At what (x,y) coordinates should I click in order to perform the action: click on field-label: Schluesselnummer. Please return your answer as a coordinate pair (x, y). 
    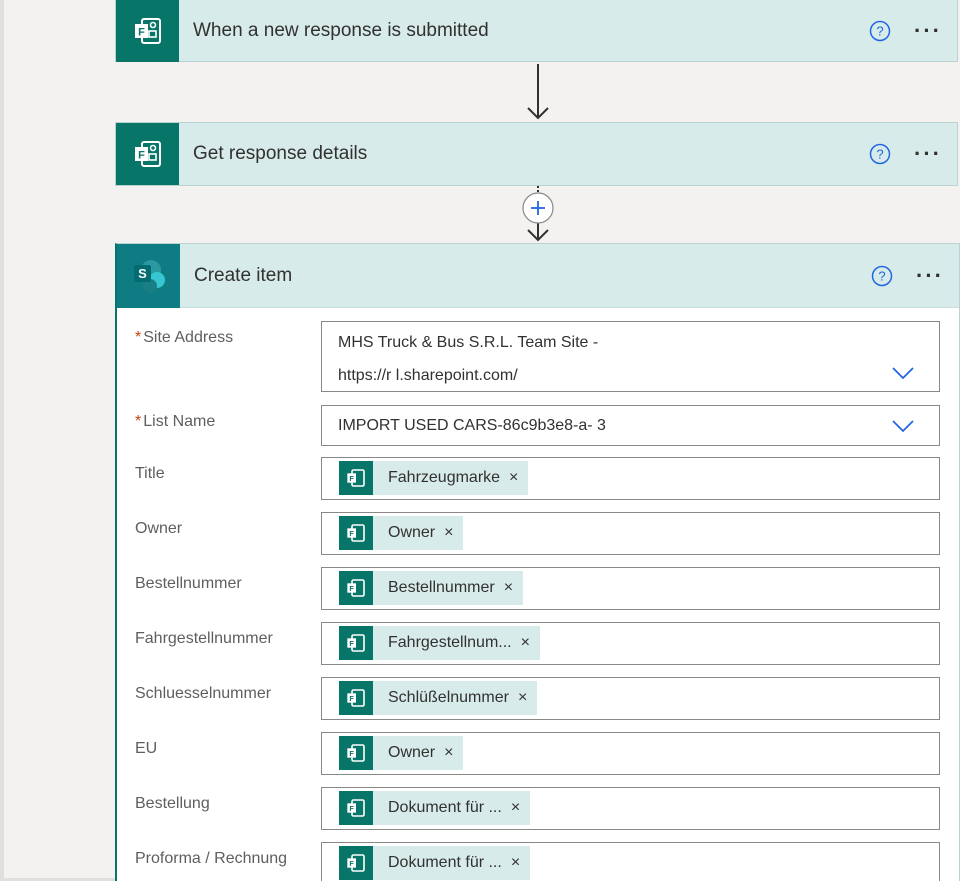
    Looking at the image, I should click on (203, 693).